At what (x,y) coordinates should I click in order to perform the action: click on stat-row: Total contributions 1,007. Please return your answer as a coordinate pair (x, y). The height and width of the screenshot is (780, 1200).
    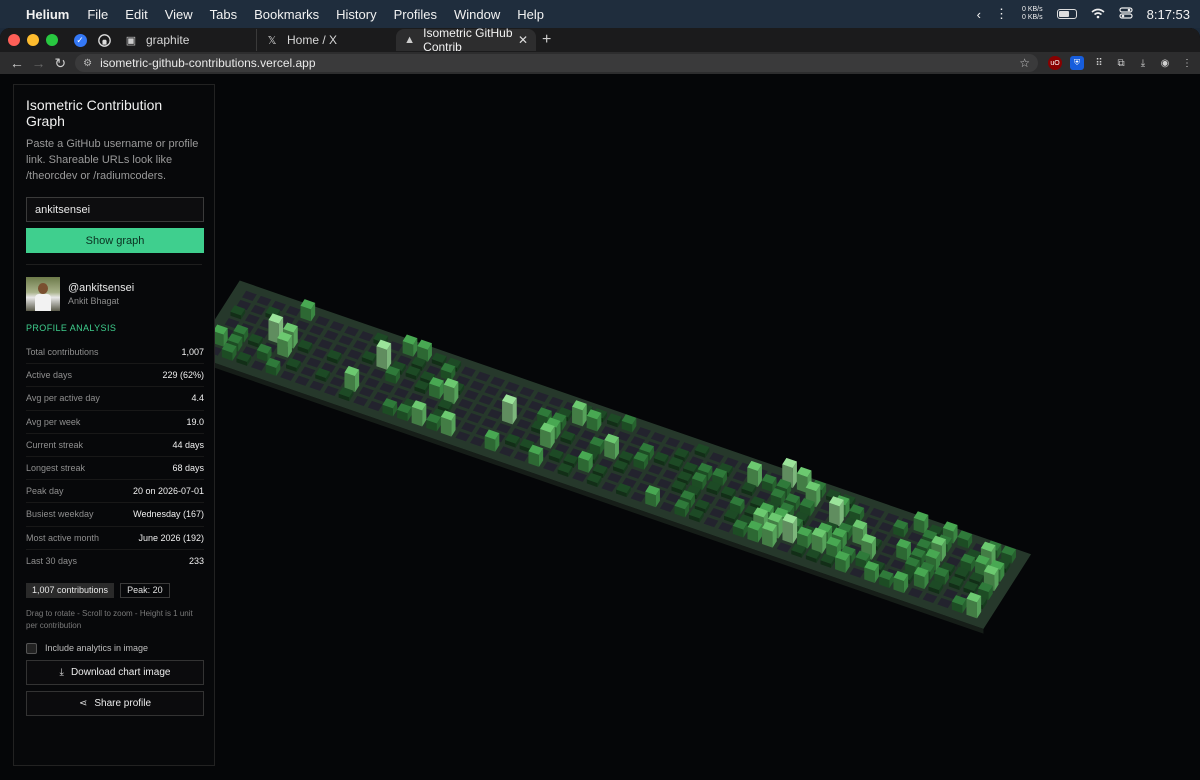
    Looking at the image, I should click on (115, 353).